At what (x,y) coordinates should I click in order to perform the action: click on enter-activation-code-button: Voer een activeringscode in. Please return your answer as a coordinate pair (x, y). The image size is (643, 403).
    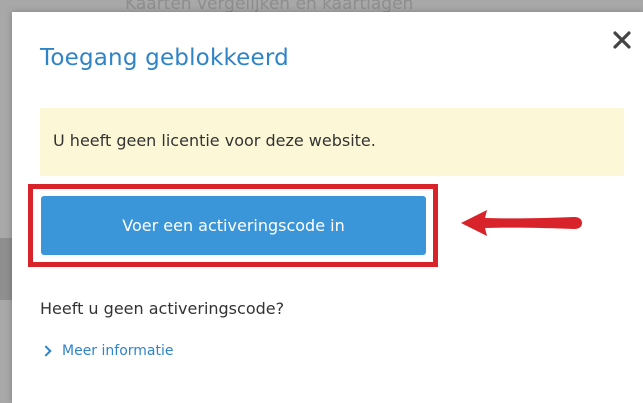
    Looking at the image, I should click on (233, 225).